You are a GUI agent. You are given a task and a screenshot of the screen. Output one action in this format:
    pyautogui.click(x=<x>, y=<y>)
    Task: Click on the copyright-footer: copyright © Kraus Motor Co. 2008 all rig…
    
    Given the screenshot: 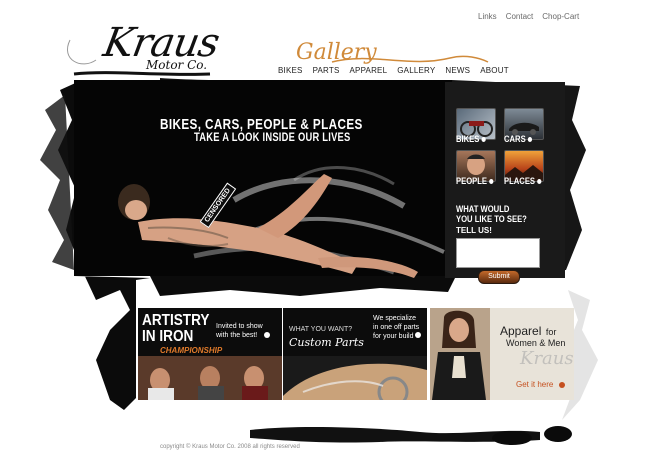 What is the action you would take?
    pyautogui.click(x=230, y=447)
    